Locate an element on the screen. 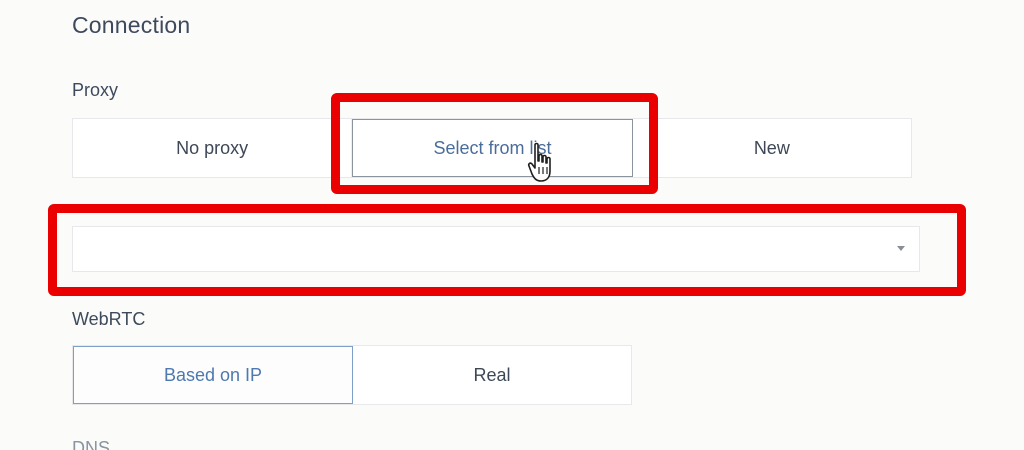  real-button: Real is located at coordinates (492, 375).